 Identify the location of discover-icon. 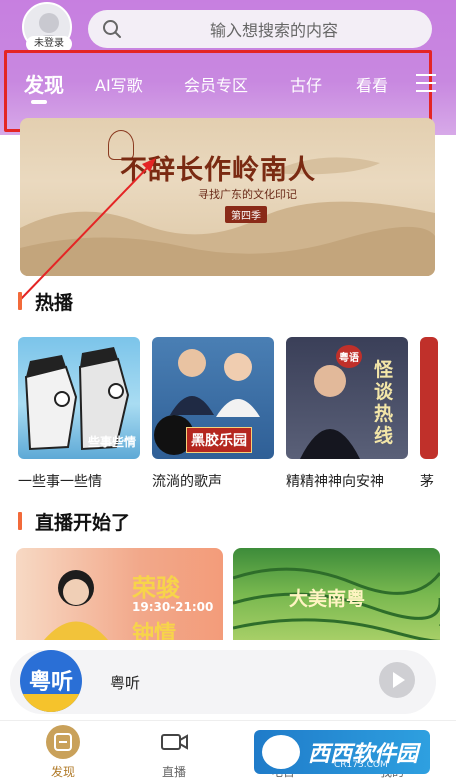
(63, 742).